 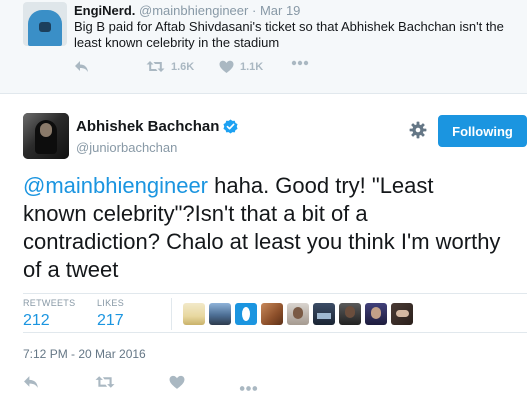 I want to click on reply-button, so click(x=31, y=385).